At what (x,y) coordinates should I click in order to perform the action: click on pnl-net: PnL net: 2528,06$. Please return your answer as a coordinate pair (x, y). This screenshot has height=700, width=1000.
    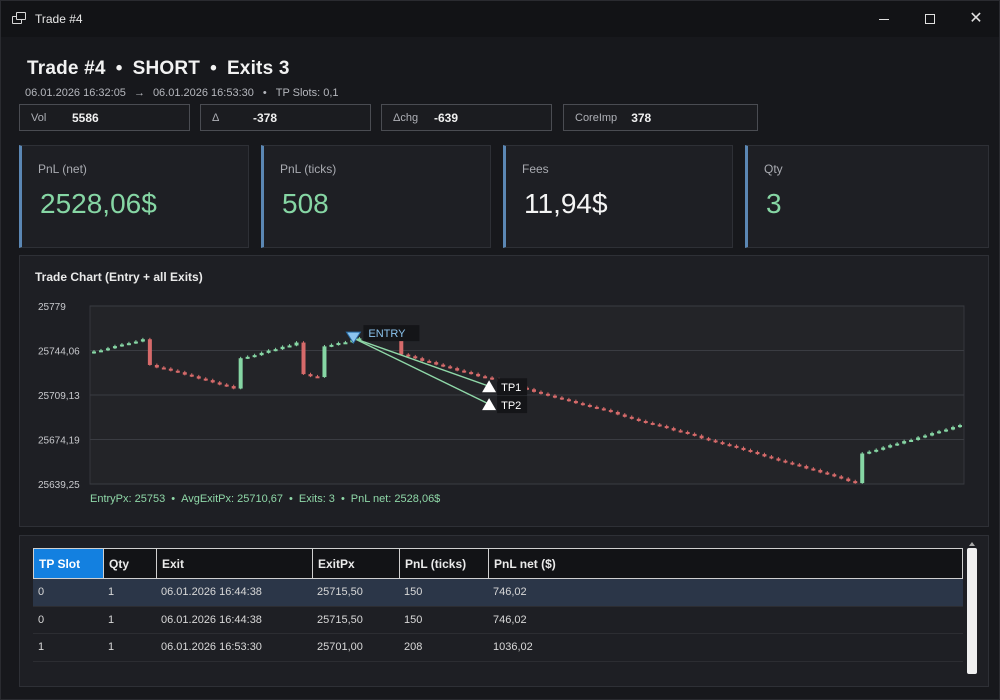
    Looking at the image, I should click on (395, 499).